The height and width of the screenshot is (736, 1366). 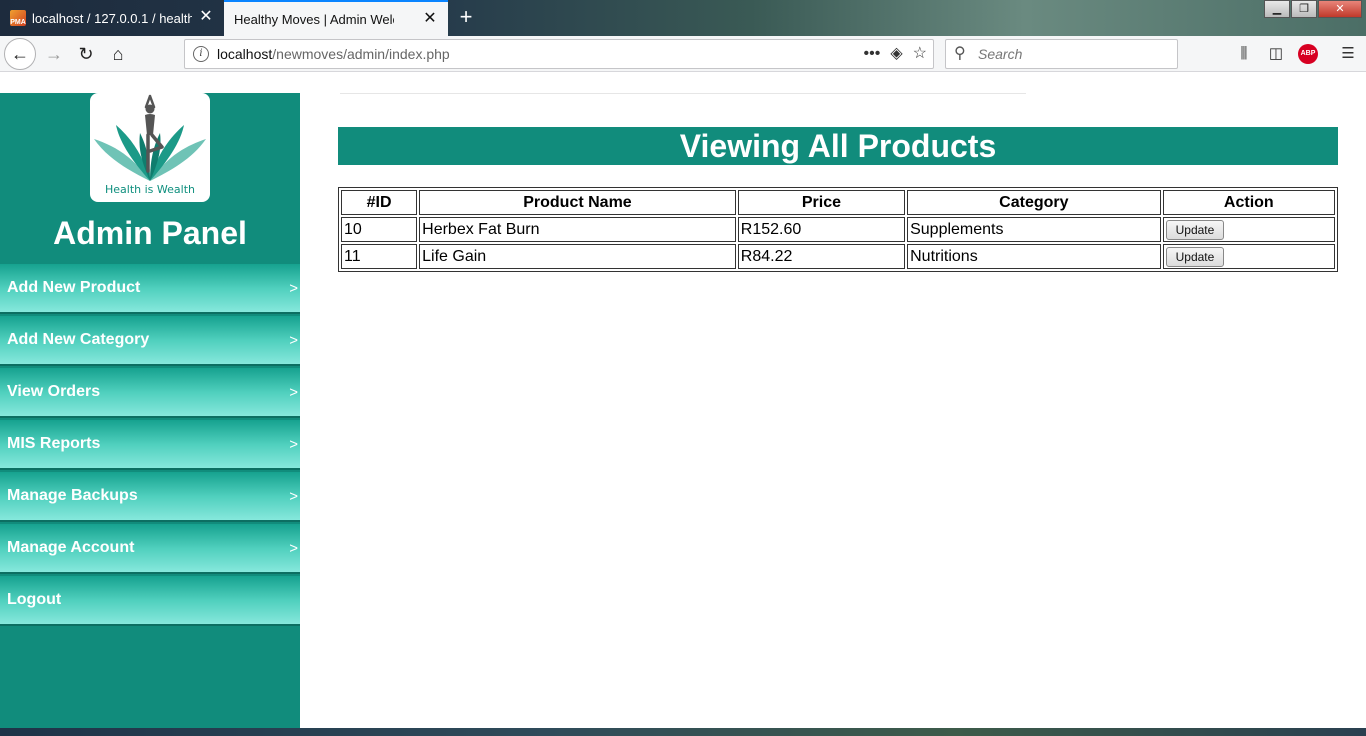 What do you see at coordinates (577, 202) in the screenshot?
I see `column-header-product-name: Product Name` at bounding box center [577, 202].